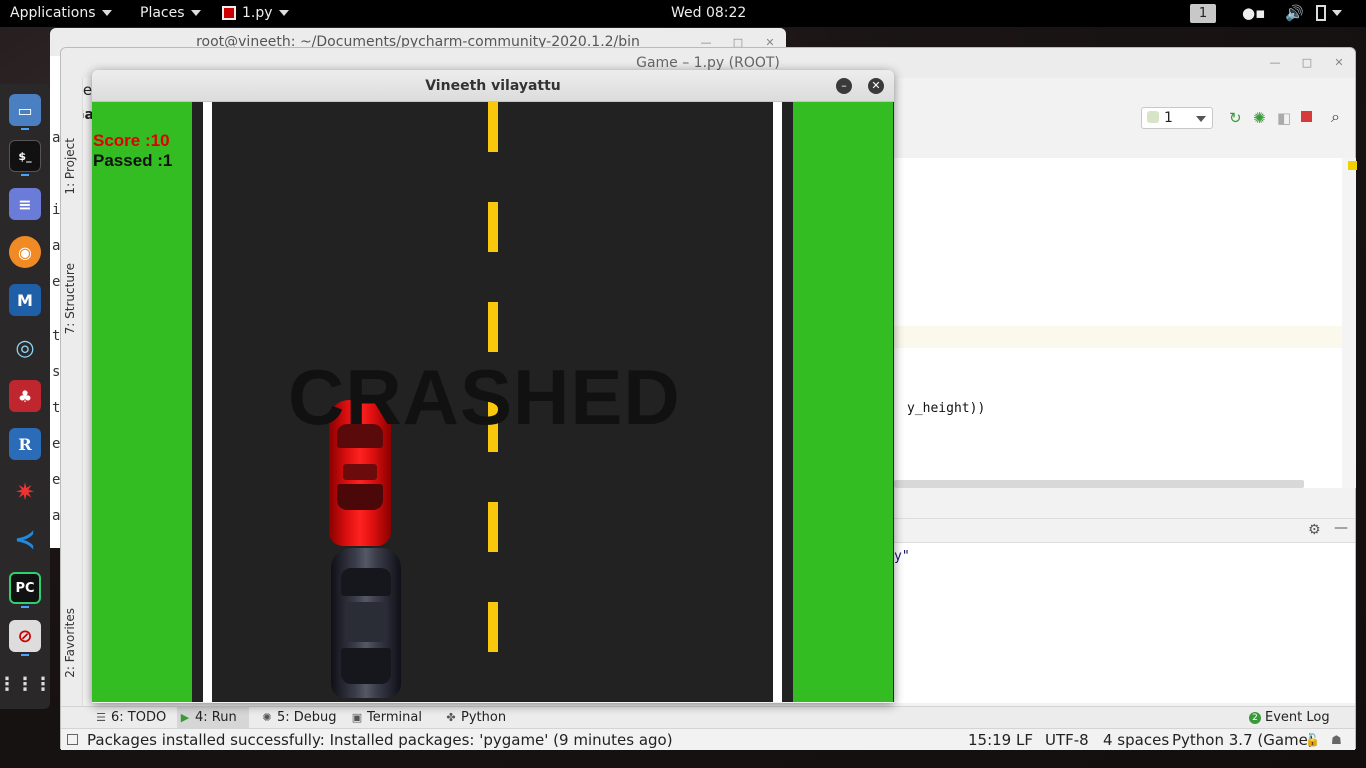 The height and width of the screenshot is (768, 1366). I want to click on game-title: Vineeth vilayattu, so click(493, 86).